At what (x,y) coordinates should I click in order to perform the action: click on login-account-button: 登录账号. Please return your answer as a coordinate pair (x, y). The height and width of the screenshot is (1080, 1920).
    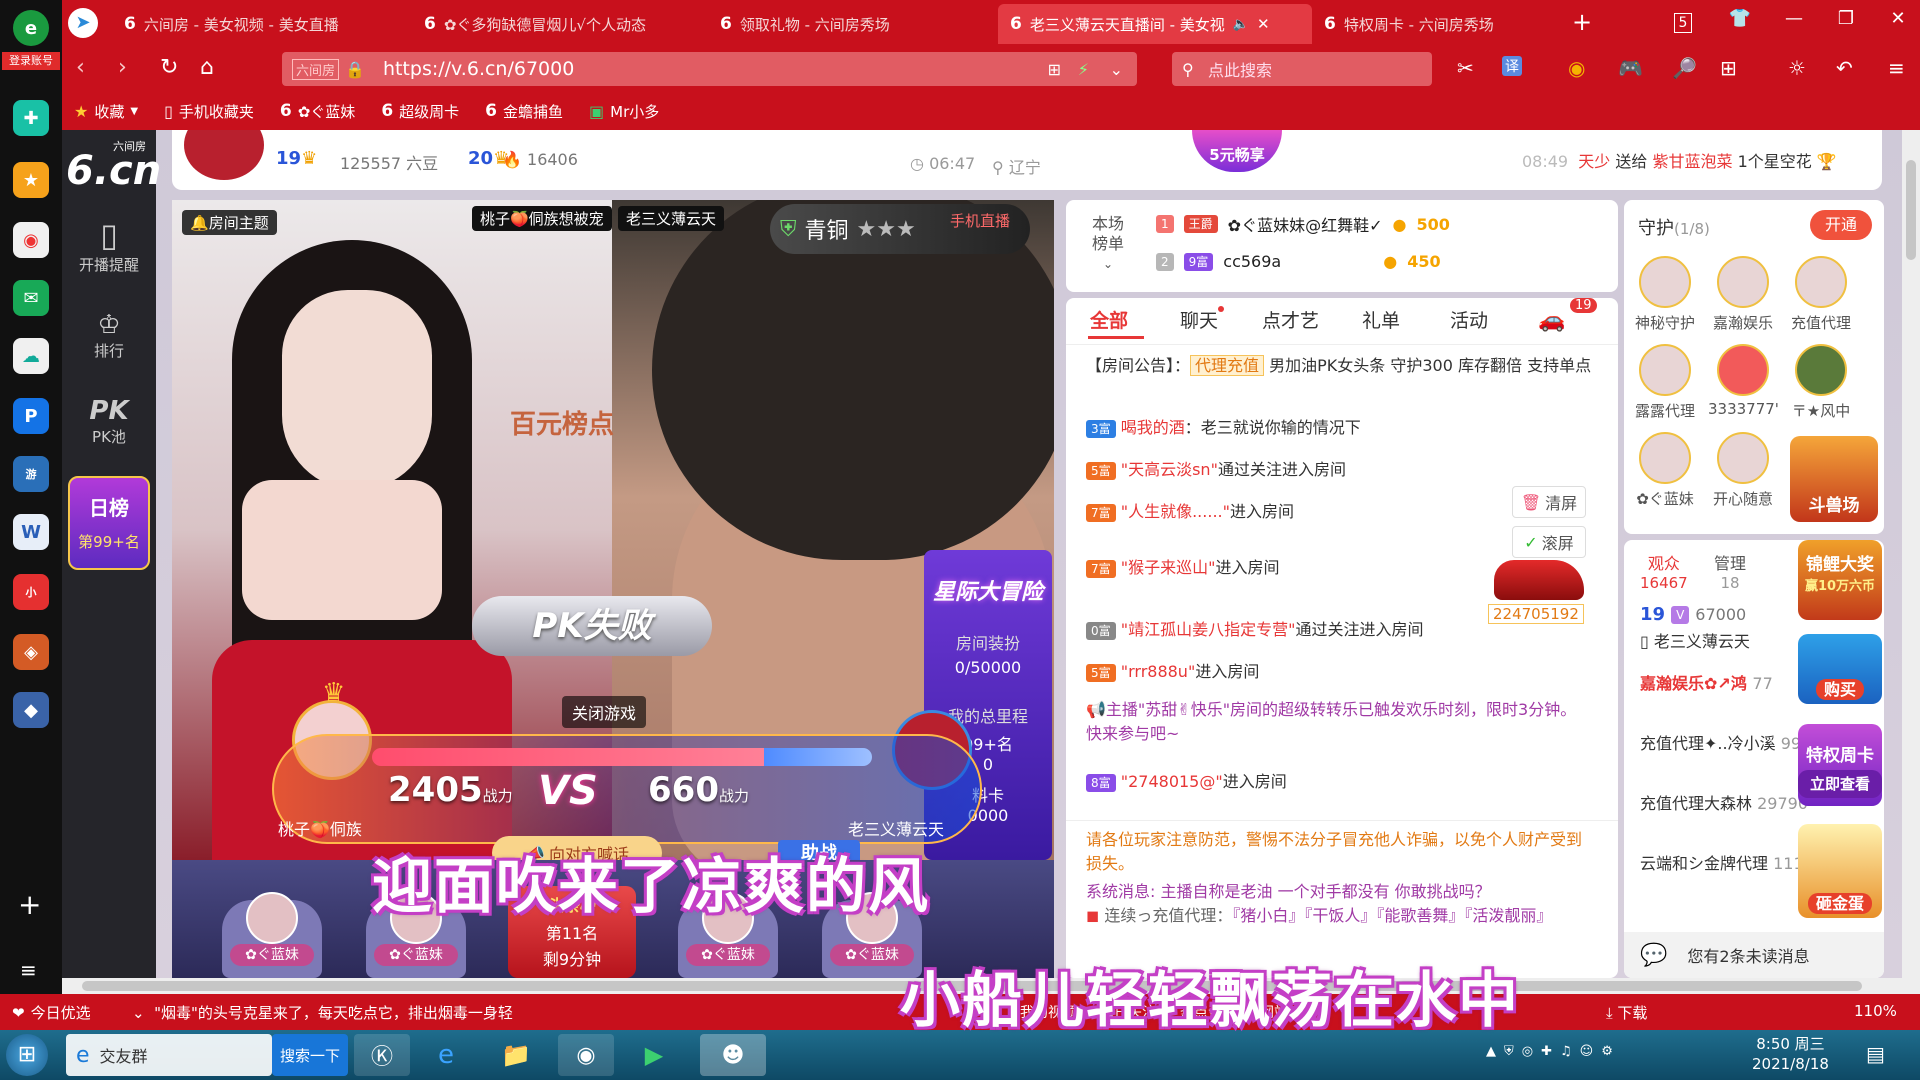
    Looking at the image, I should click on (31, 61).